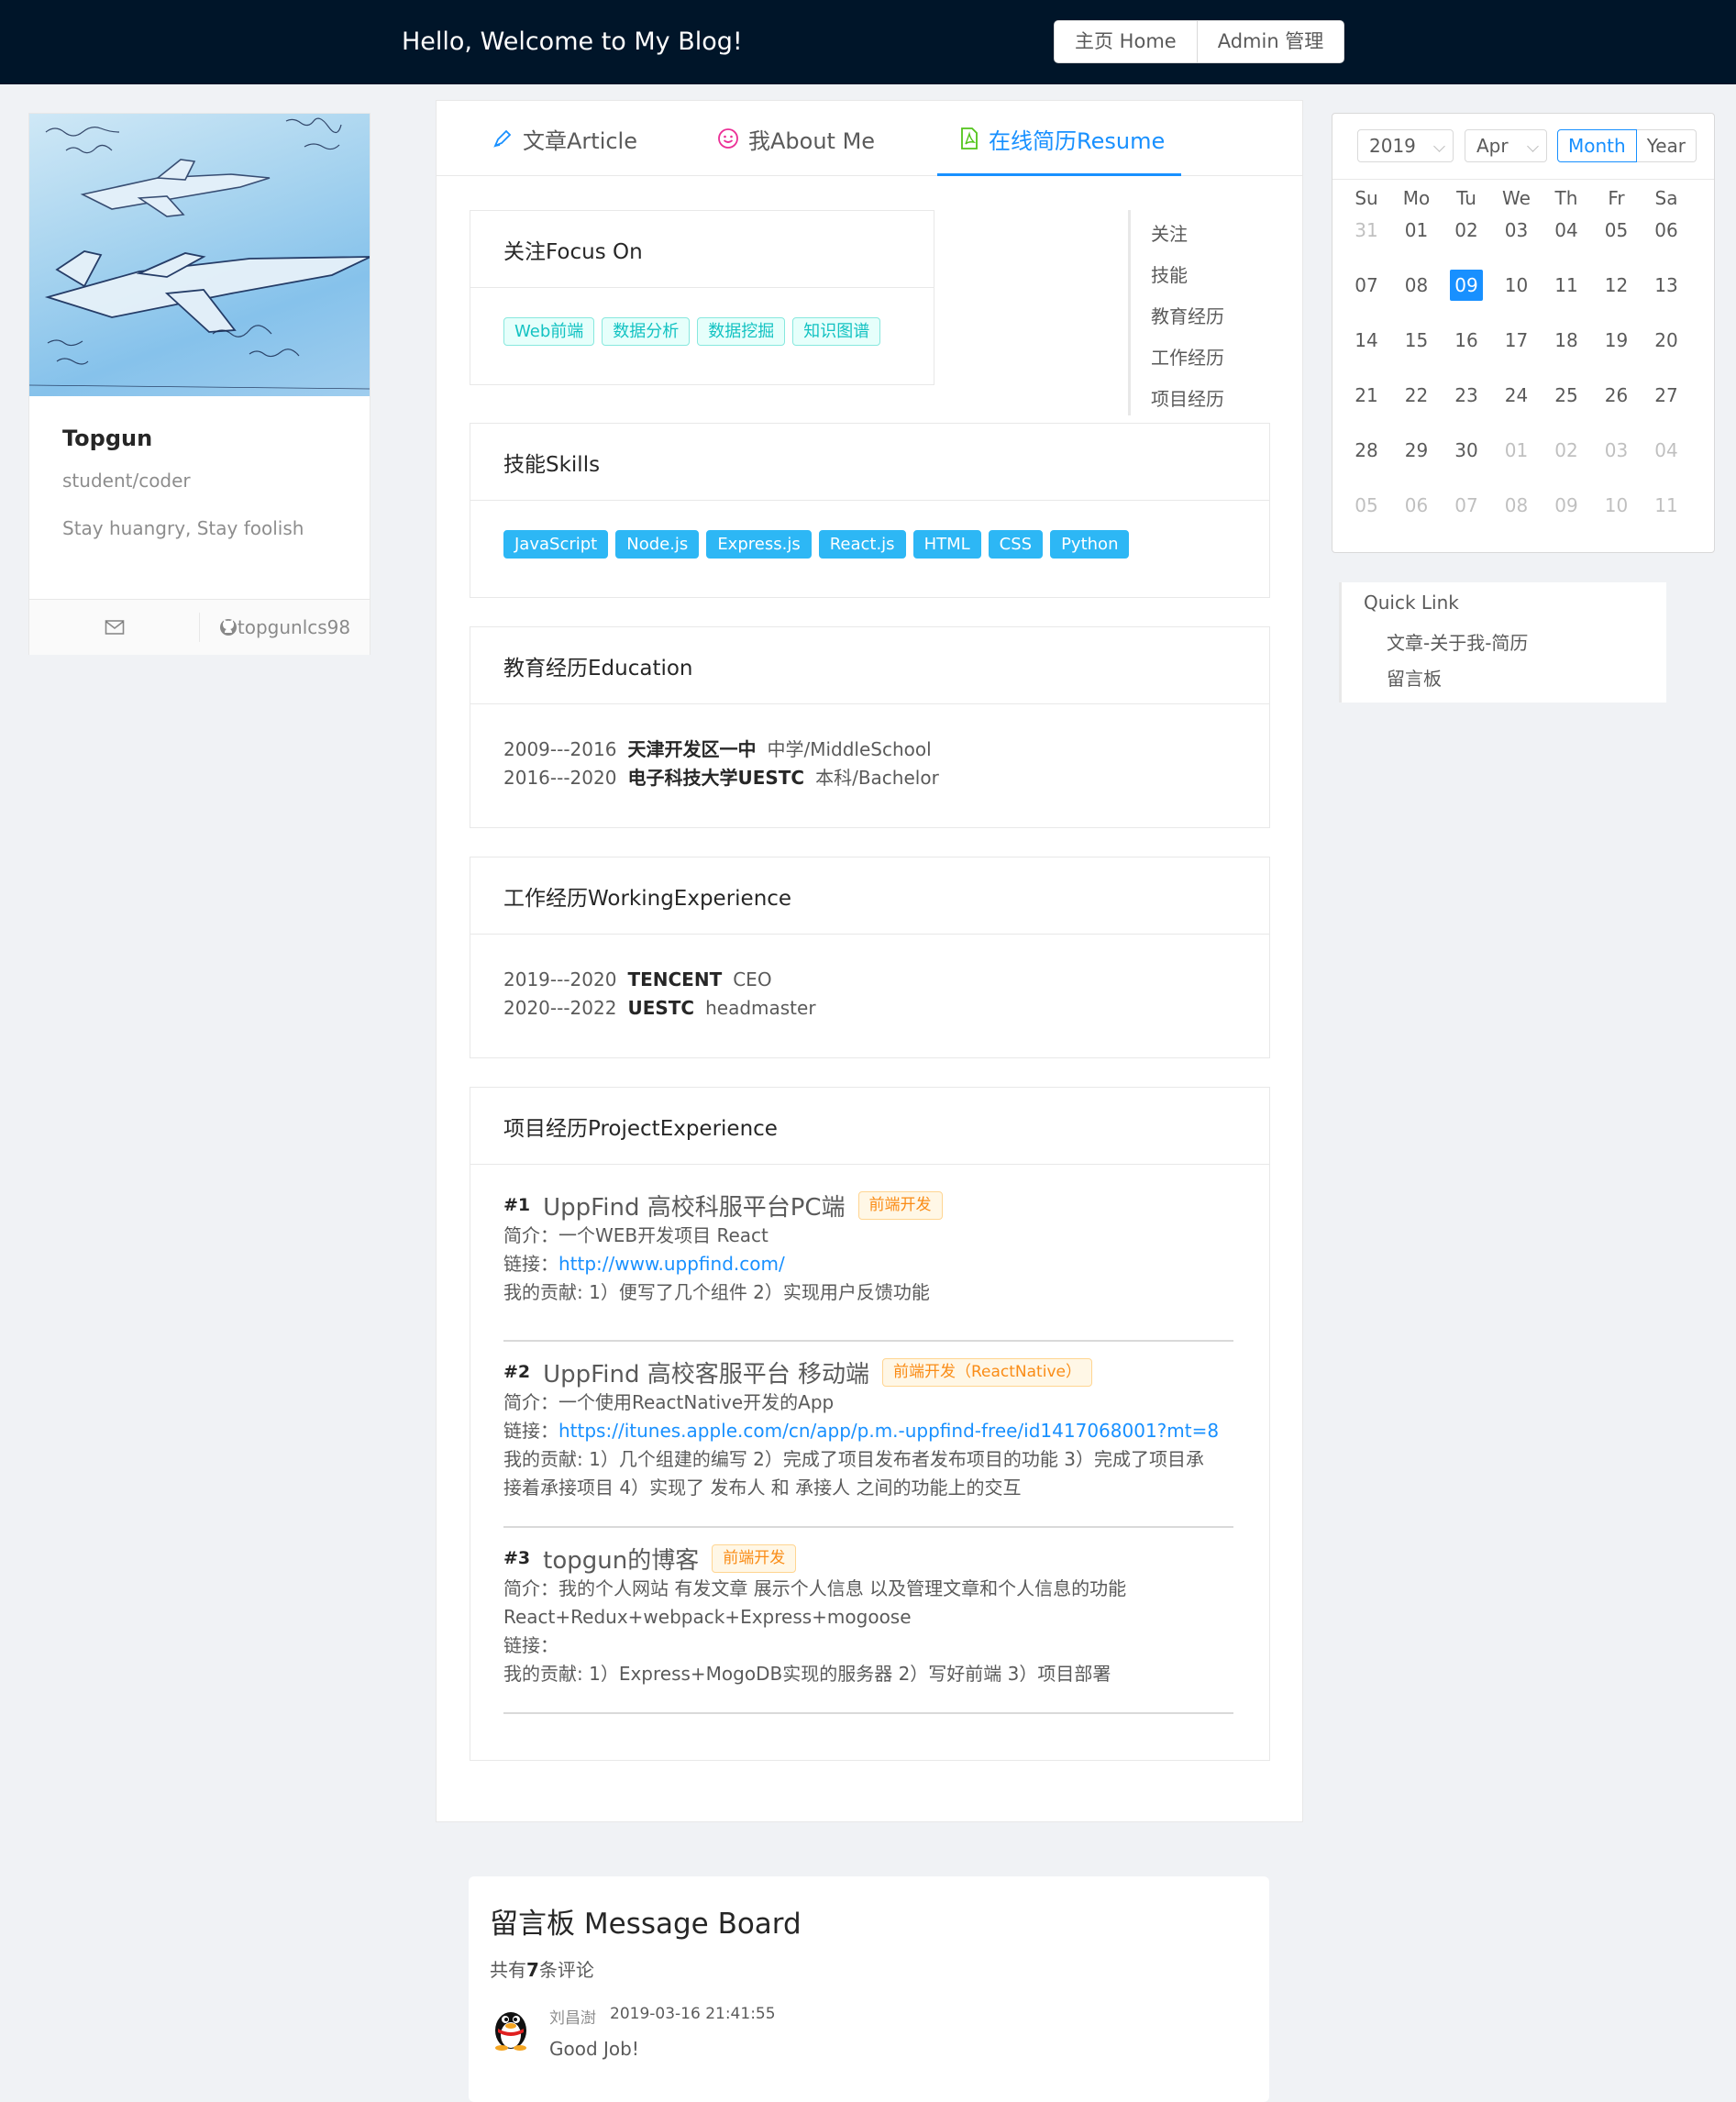  What do you see at coordinates (869, 1009) in the screenshot?
I see `work-row: 2020---2022 UESTC headmaster` at bounding box center [869, 1009].